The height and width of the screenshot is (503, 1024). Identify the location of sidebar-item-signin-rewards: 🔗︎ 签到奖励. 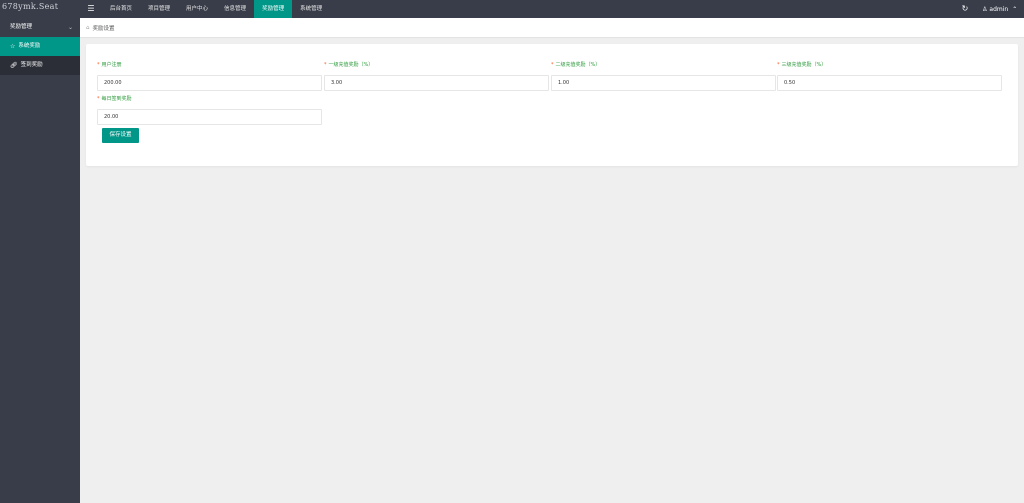
(40, 65).